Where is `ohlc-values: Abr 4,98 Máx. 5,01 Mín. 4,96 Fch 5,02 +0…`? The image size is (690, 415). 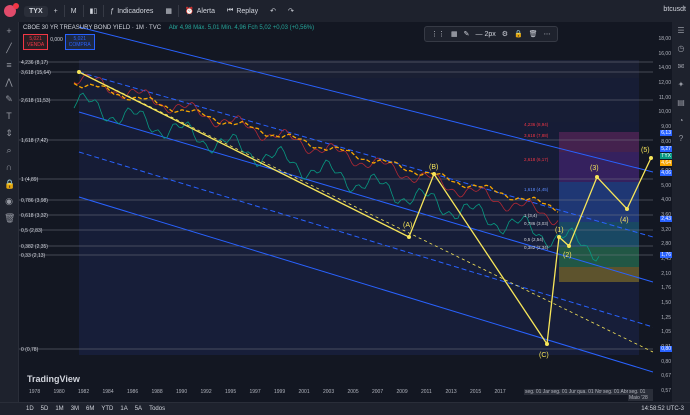 ohlc-values: Abr 4,98 Máx. 5,01 Mín. 4,96 Fch 5,02 +0… is located at coordinates (241, 28).